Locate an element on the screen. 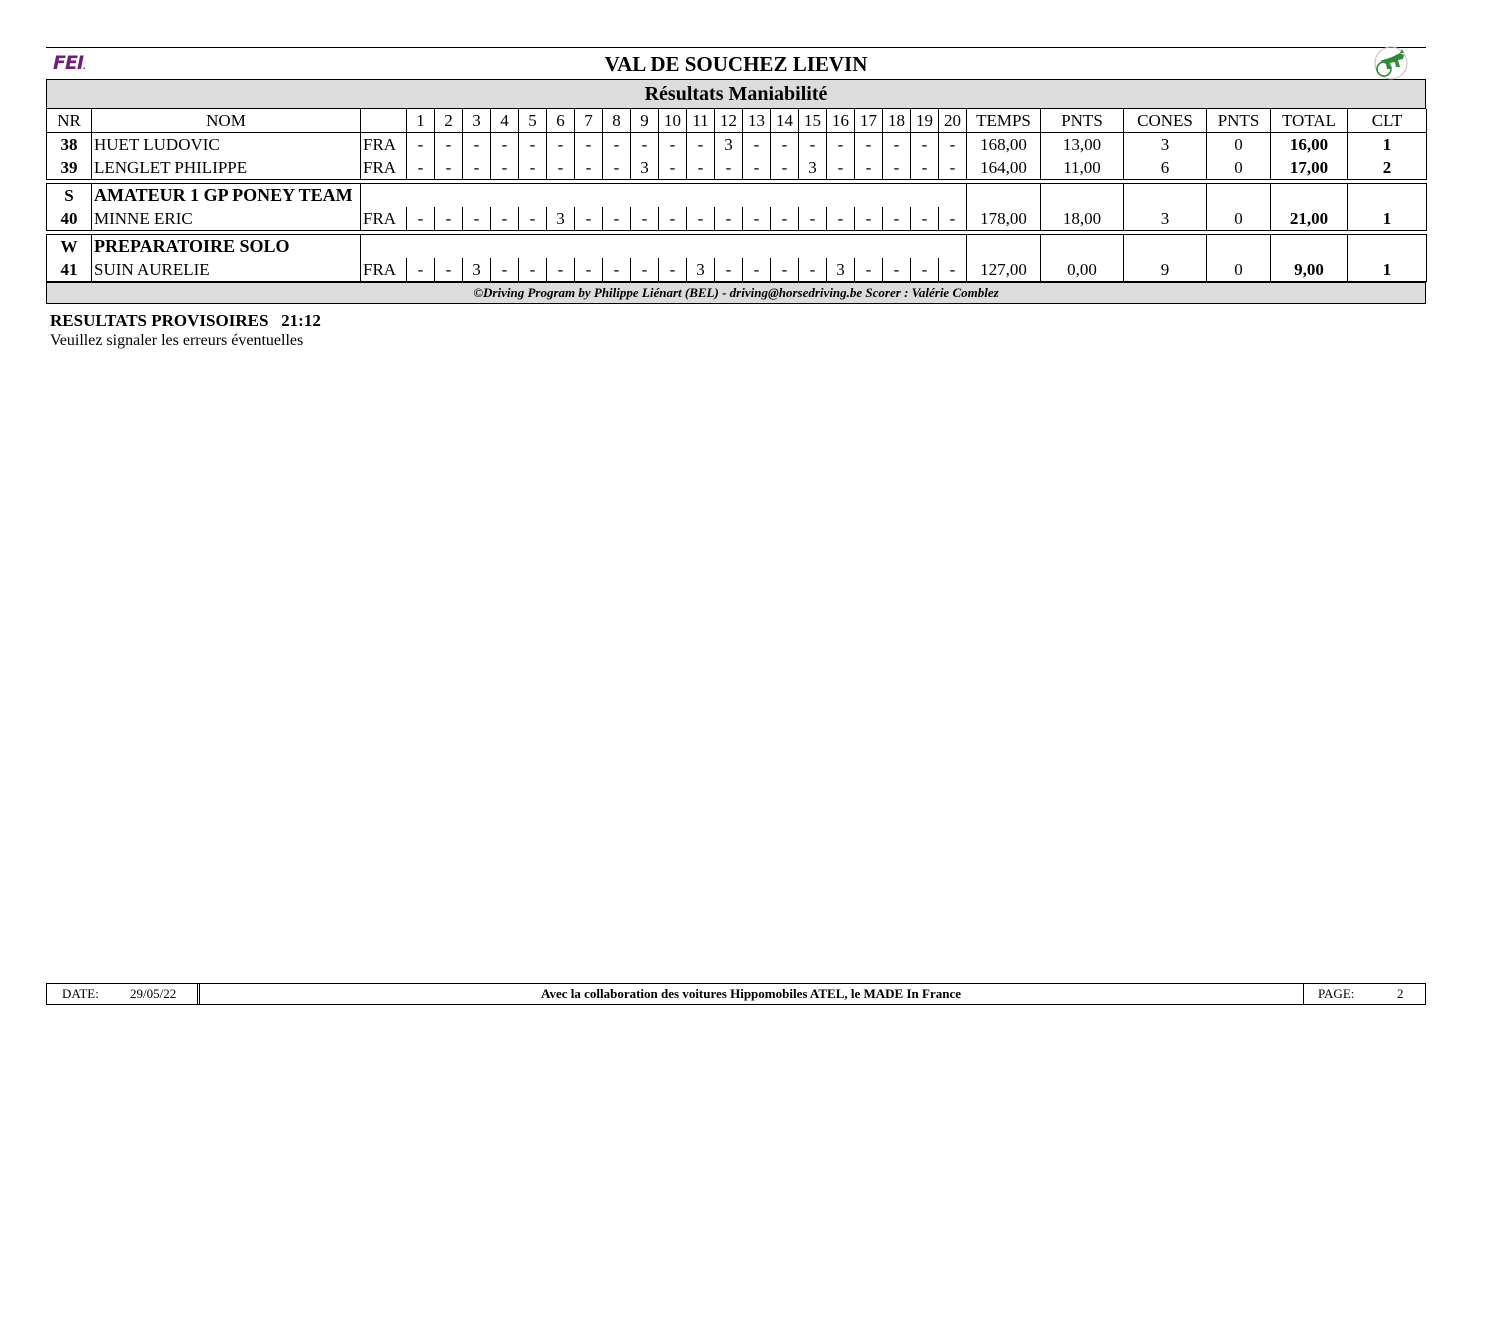 This screenshot has height=1339, width=1492. competitor-name: HUET LUDOVIC is located at coordinates (226, 144).